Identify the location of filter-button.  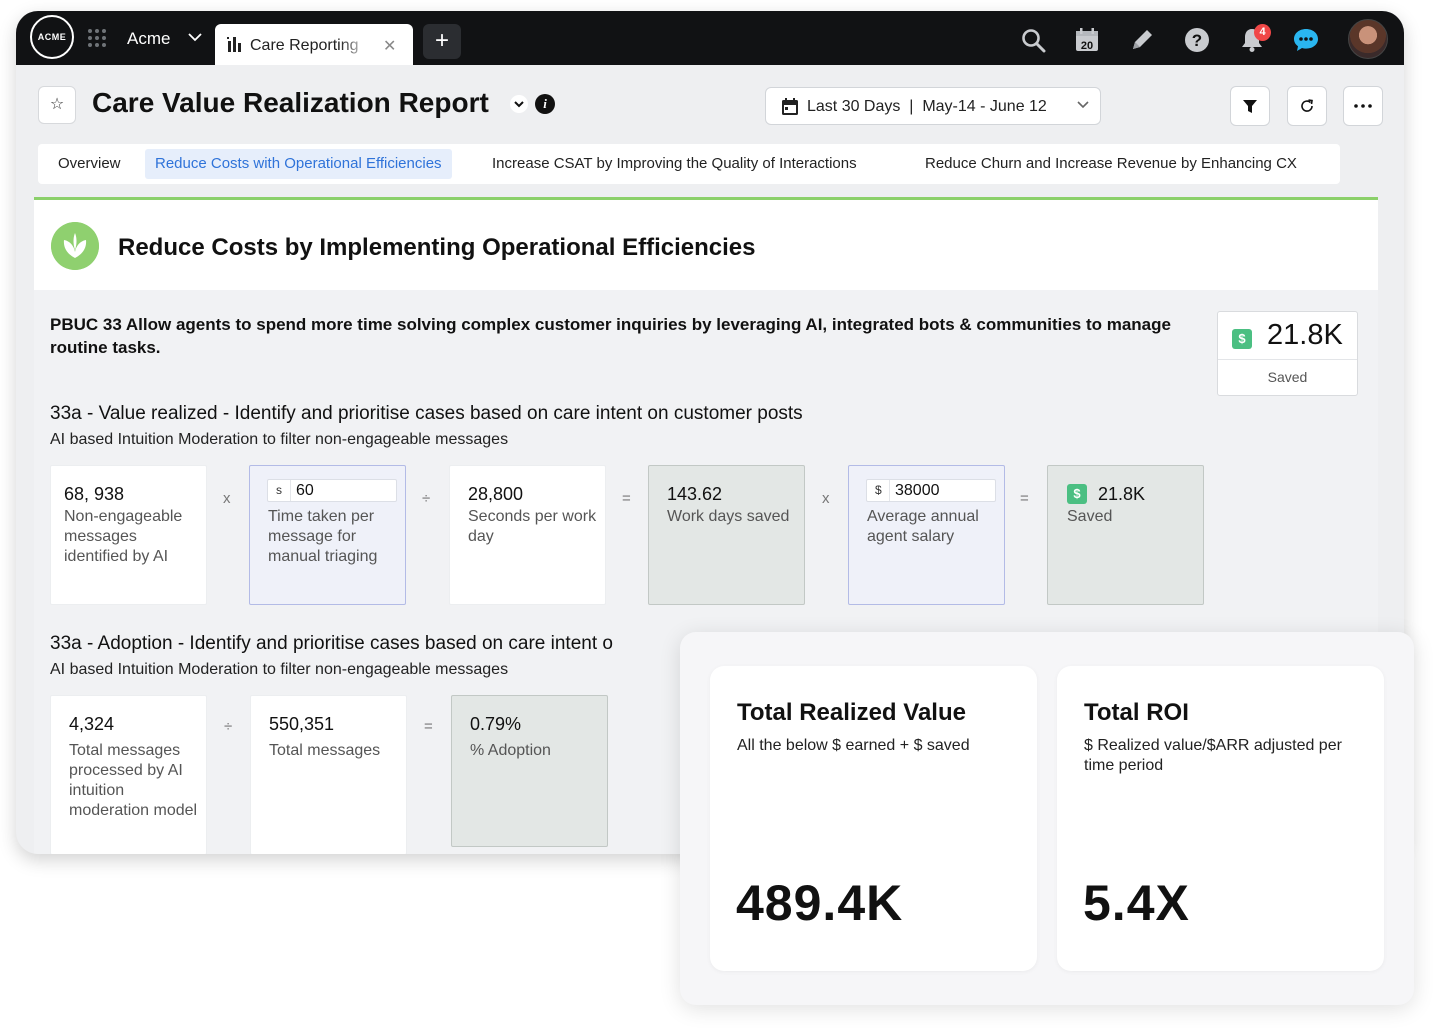
(1250, 106).